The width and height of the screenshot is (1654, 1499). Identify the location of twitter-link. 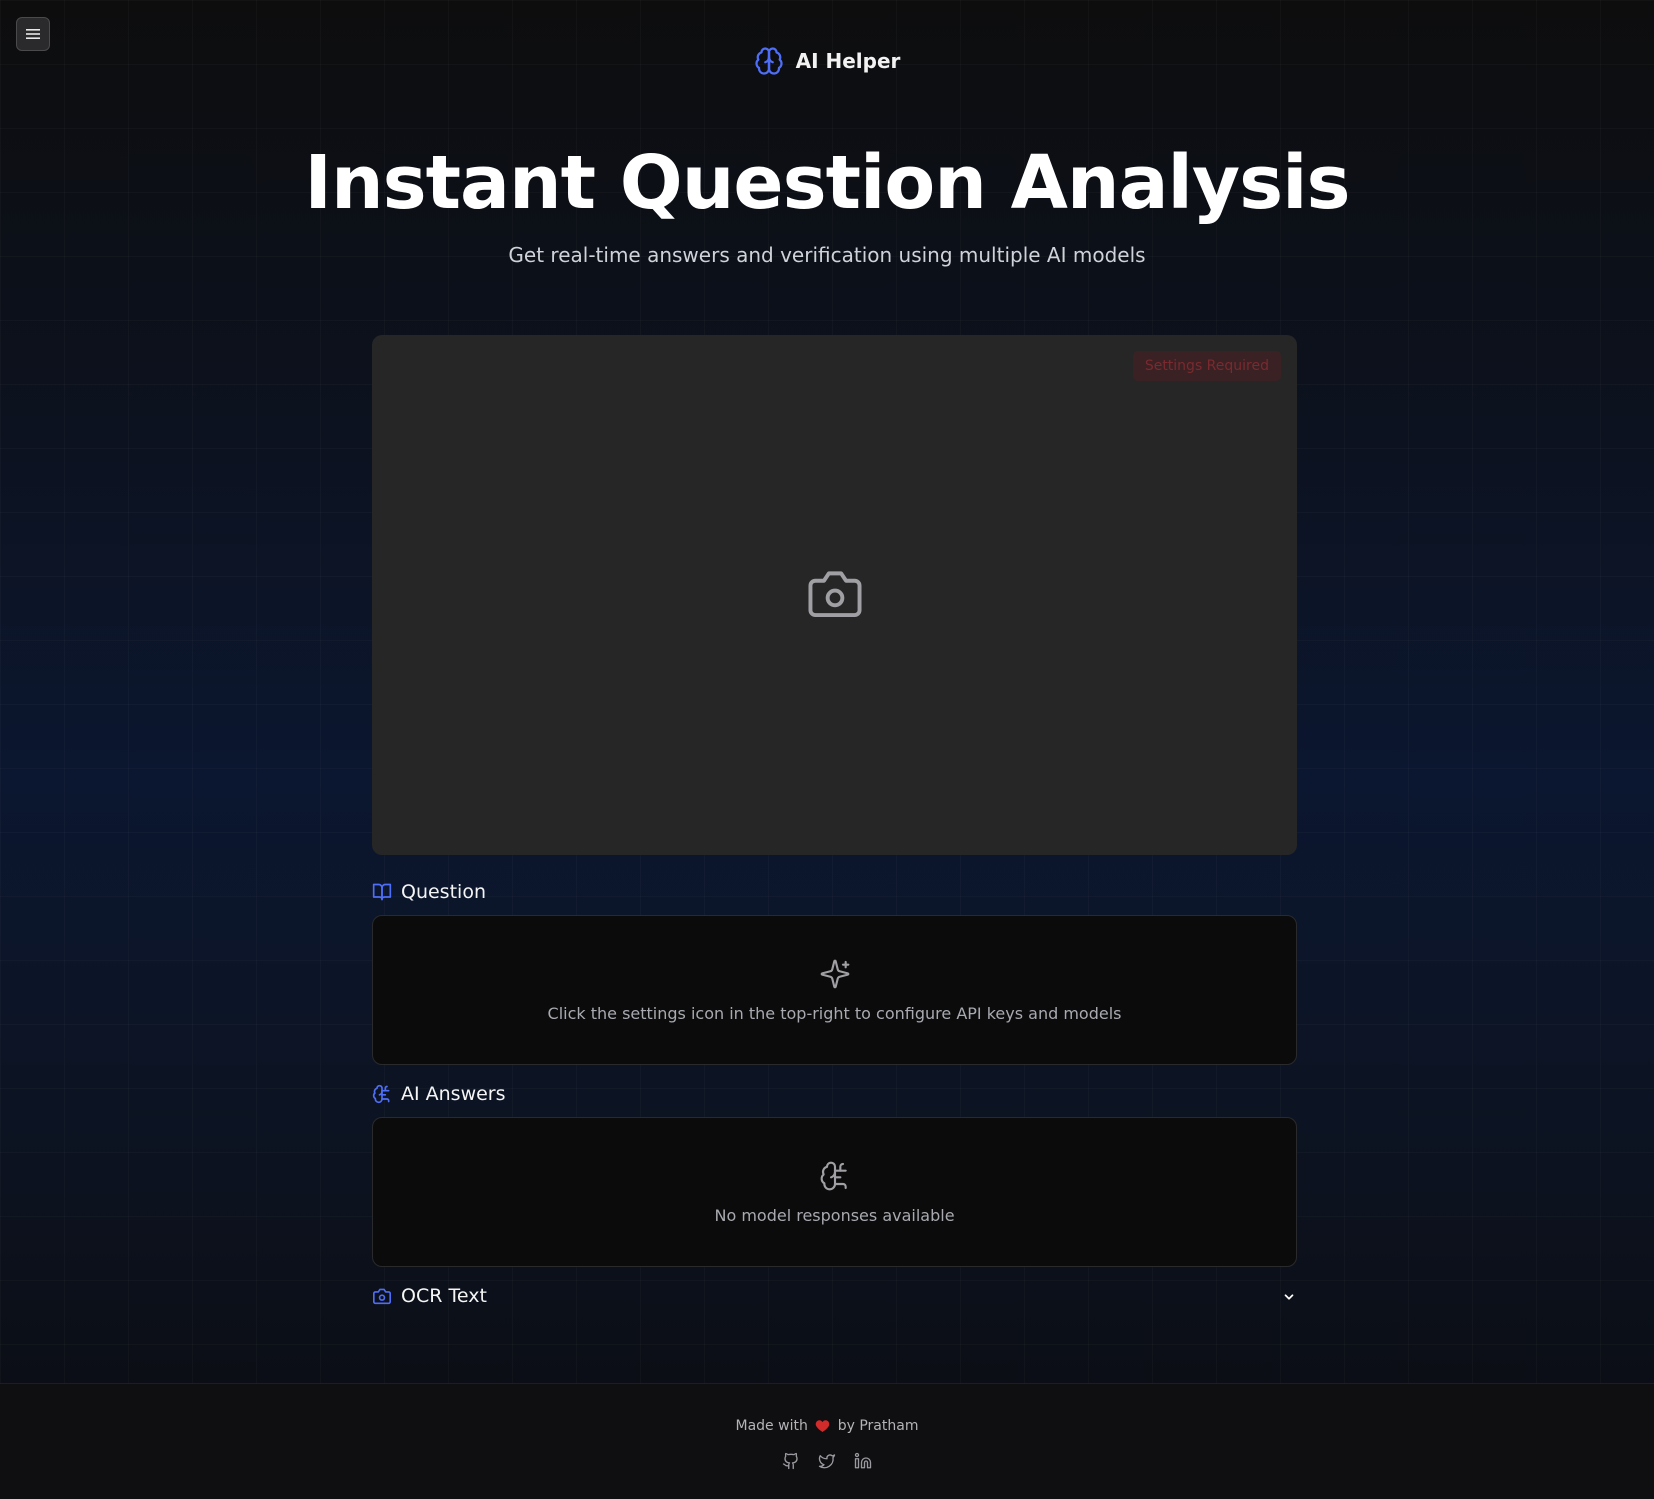
(827, 1461).